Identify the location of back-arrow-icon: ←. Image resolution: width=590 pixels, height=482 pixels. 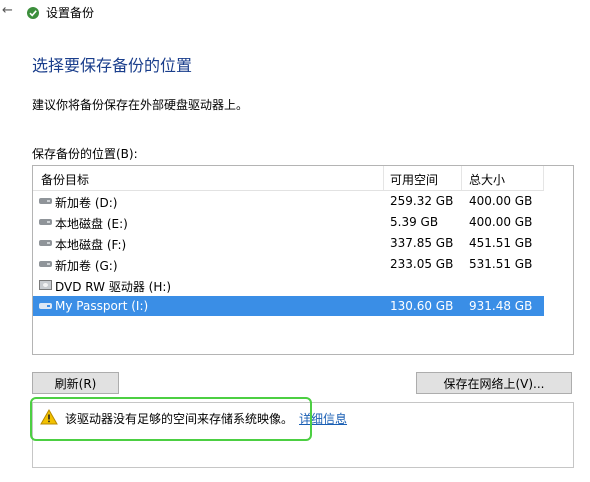
(7, 10).